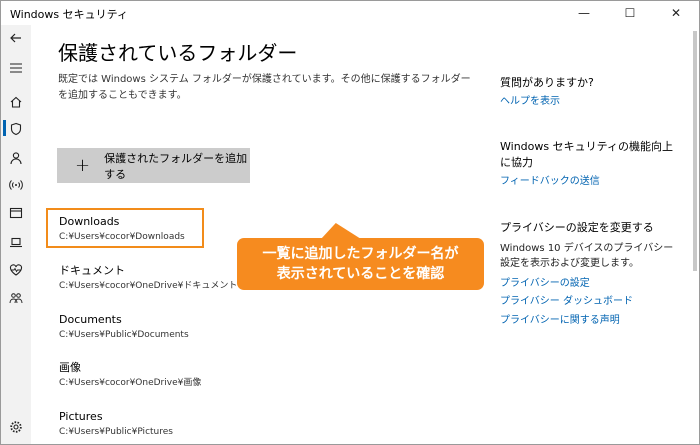 This screenshot has width=700, height=445. What do you see at coordinates (360, 274) in the screenshot?
I see `callout-line-2: 表示されていることを確認` at bounding box center [360, 274].